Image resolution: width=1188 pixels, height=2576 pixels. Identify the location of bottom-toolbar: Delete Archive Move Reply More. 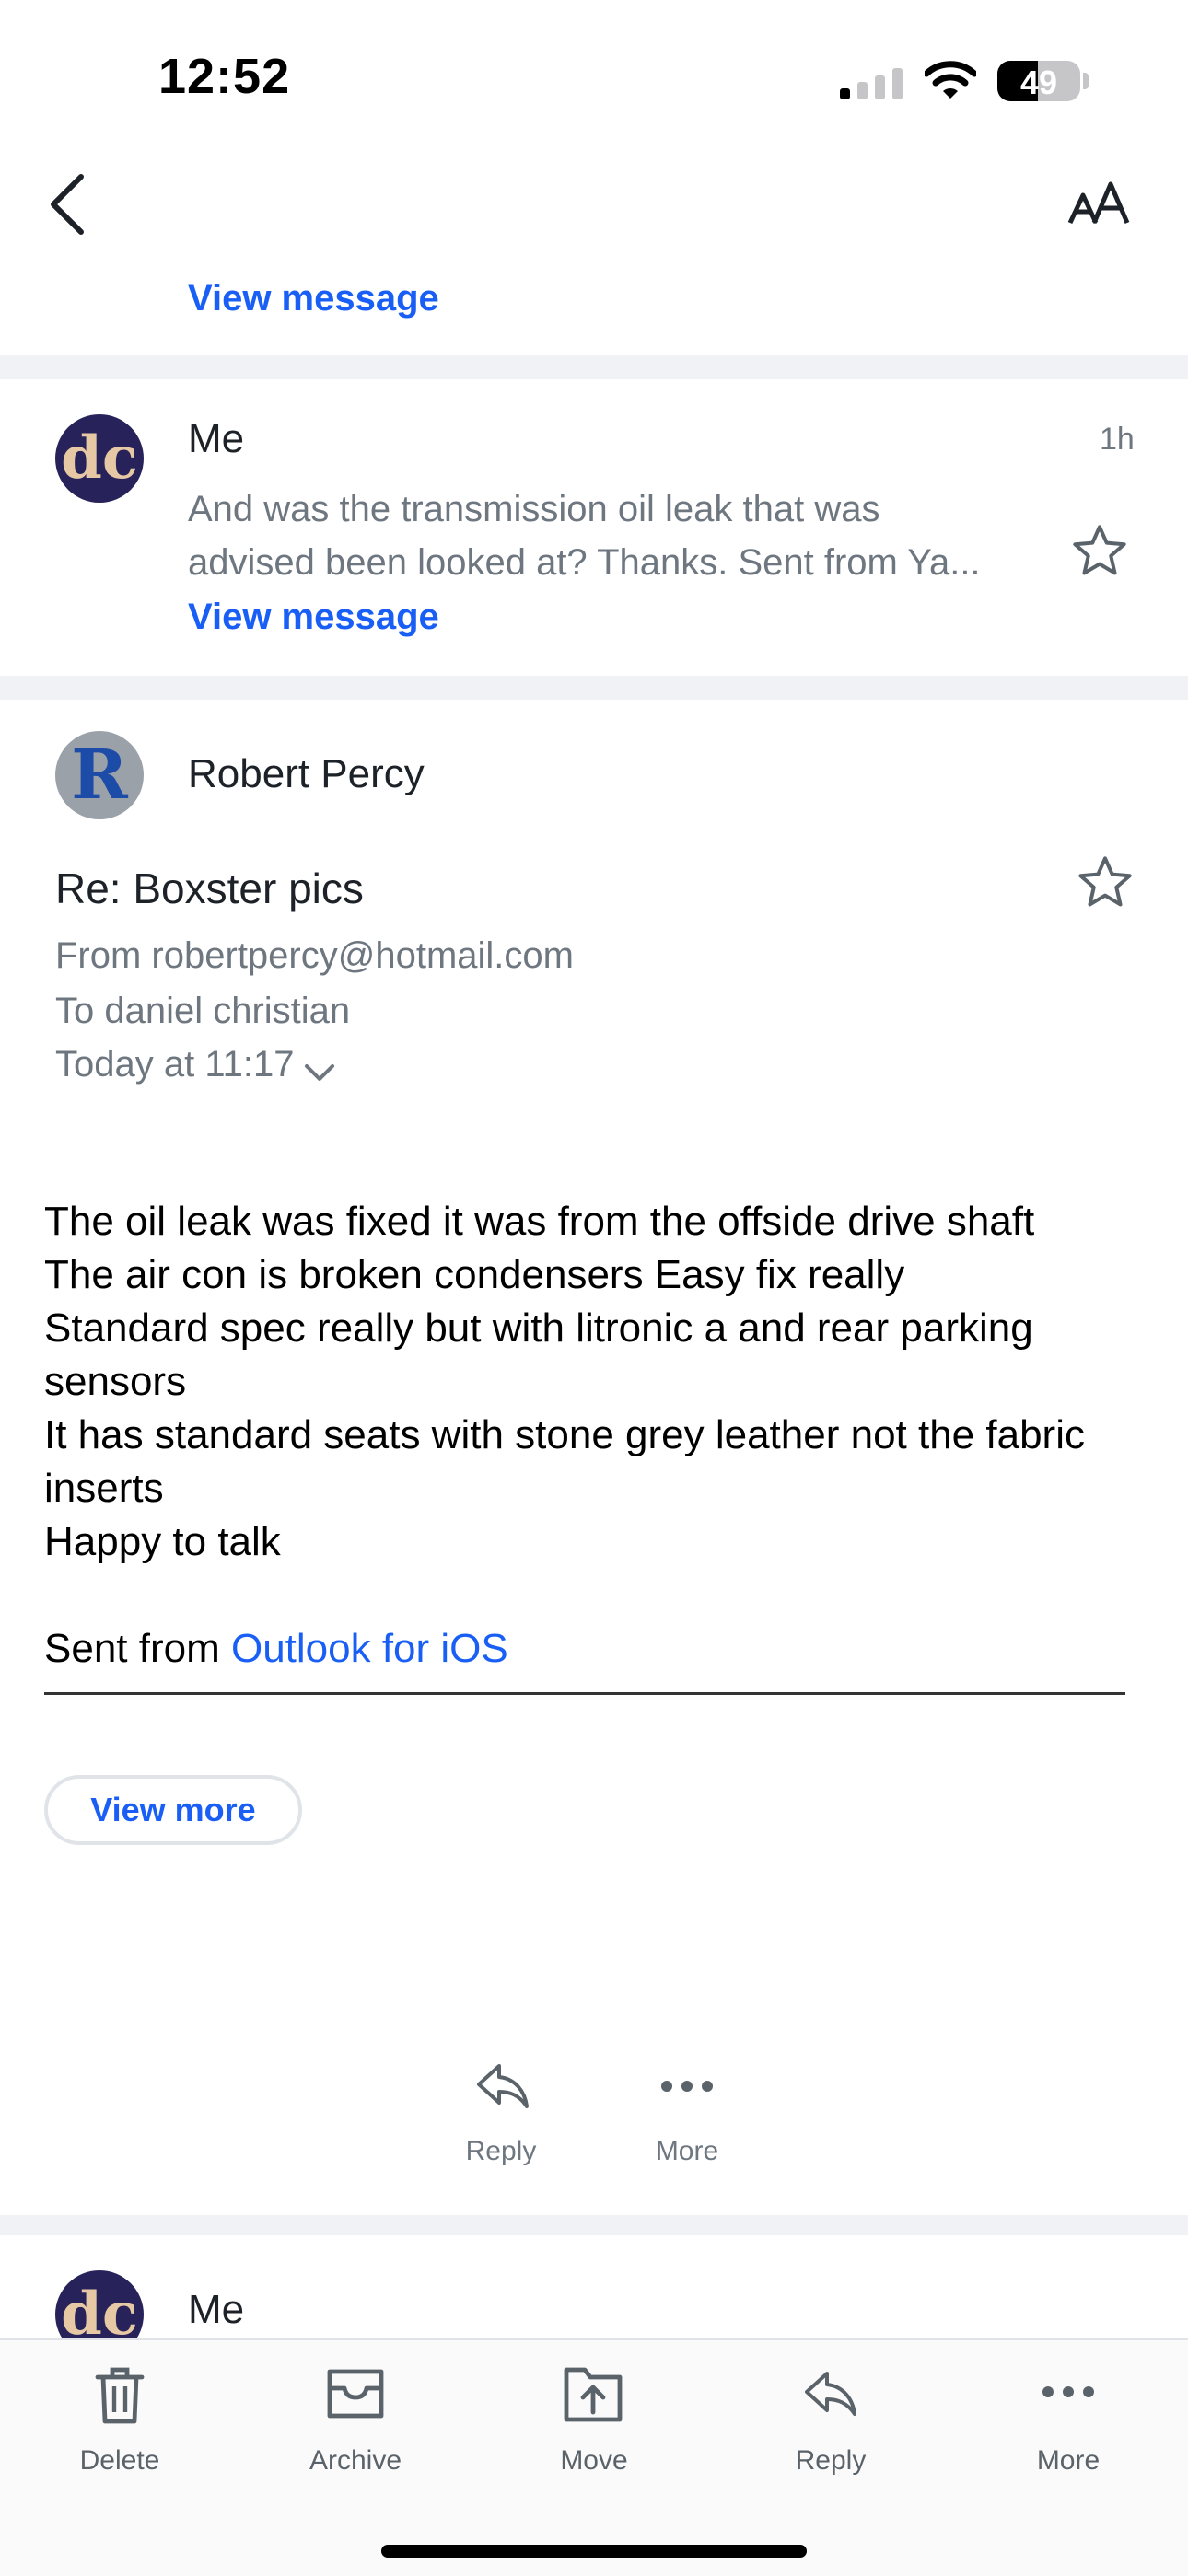
(594, 2457).